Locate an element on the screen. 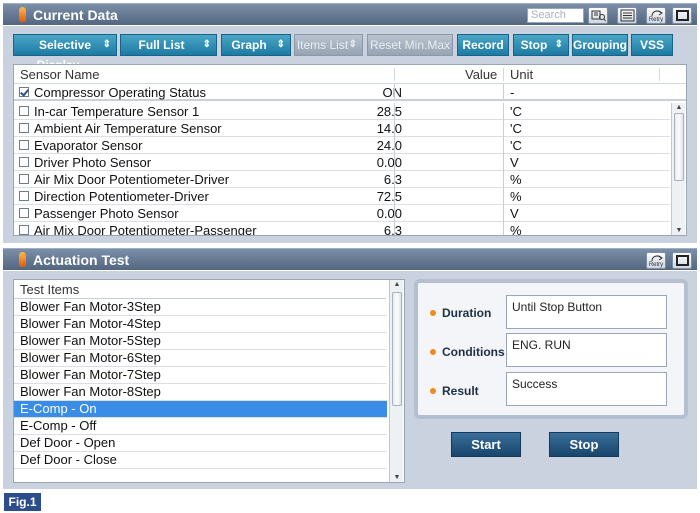  test-item: Blower Fan Motor-4Step is located at coordinates (200, 324).